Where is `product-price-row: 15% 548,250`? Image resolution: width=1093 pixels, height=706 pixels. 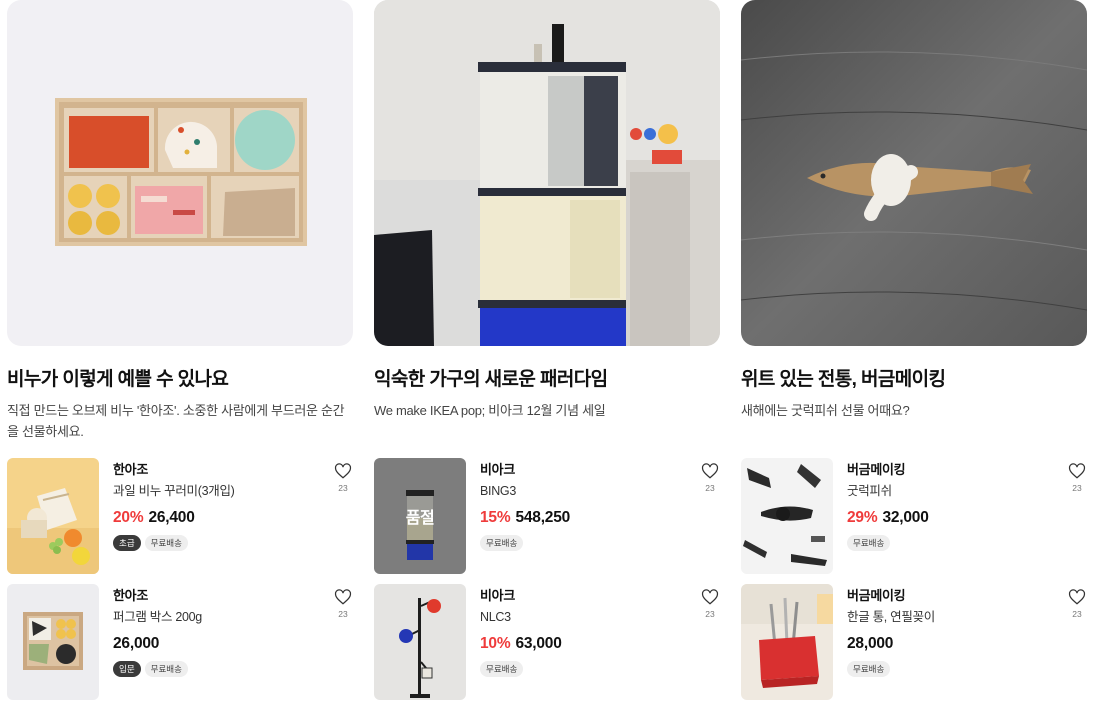 product-price-row: 15% 548,250 is located at coordinates (585, 518).